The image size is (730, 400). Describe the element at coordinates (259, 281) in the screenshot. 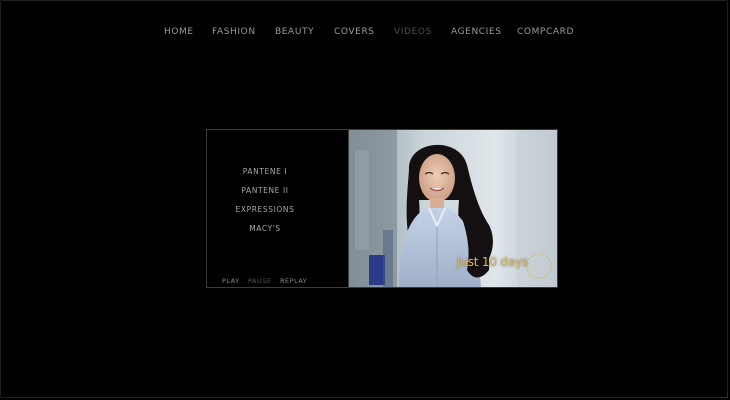

I see `pause-button: PAUSE` at that location.